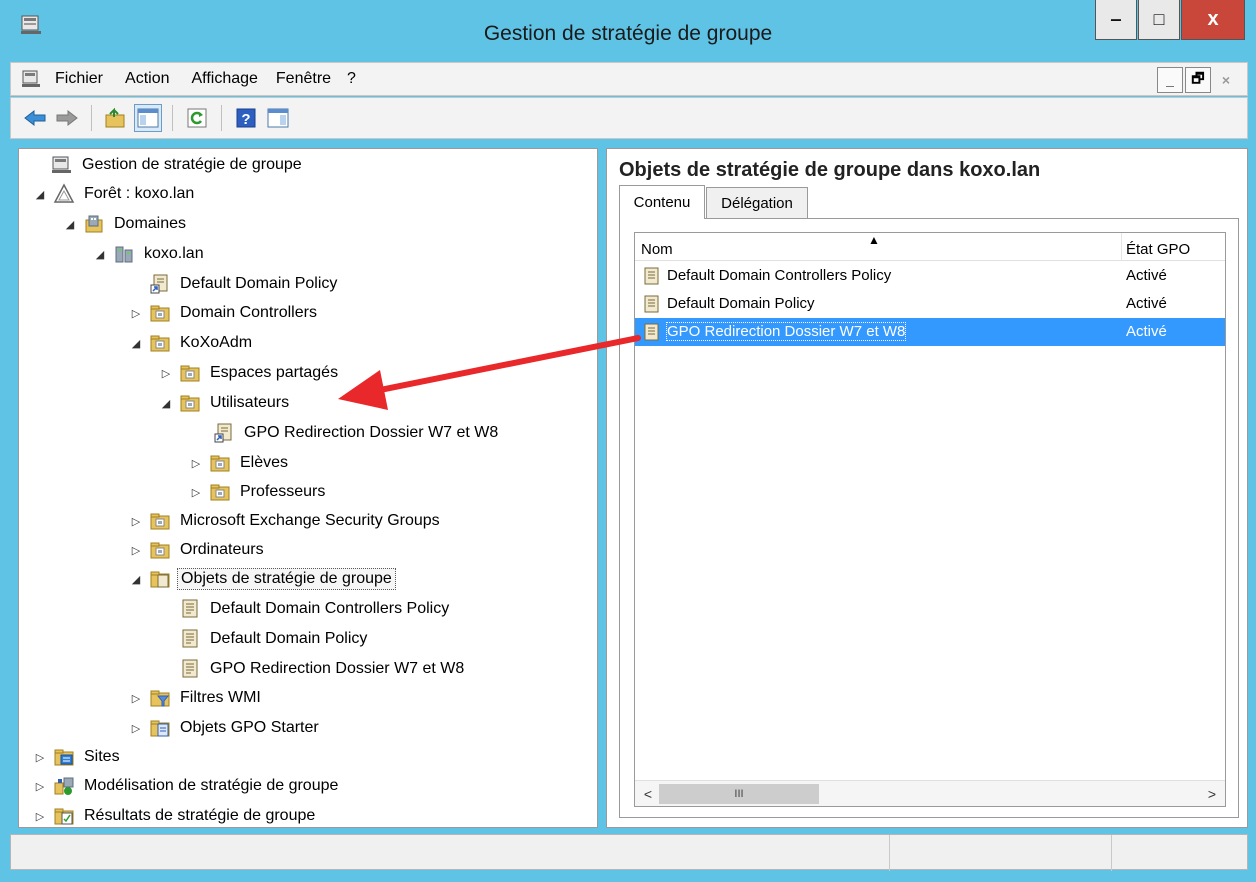 This screenshot has height=882, width=1256. What do you see at coordinates (147, 79) in the screenshot?
I see `menu-action: Action` at bounding box center [147, 79].